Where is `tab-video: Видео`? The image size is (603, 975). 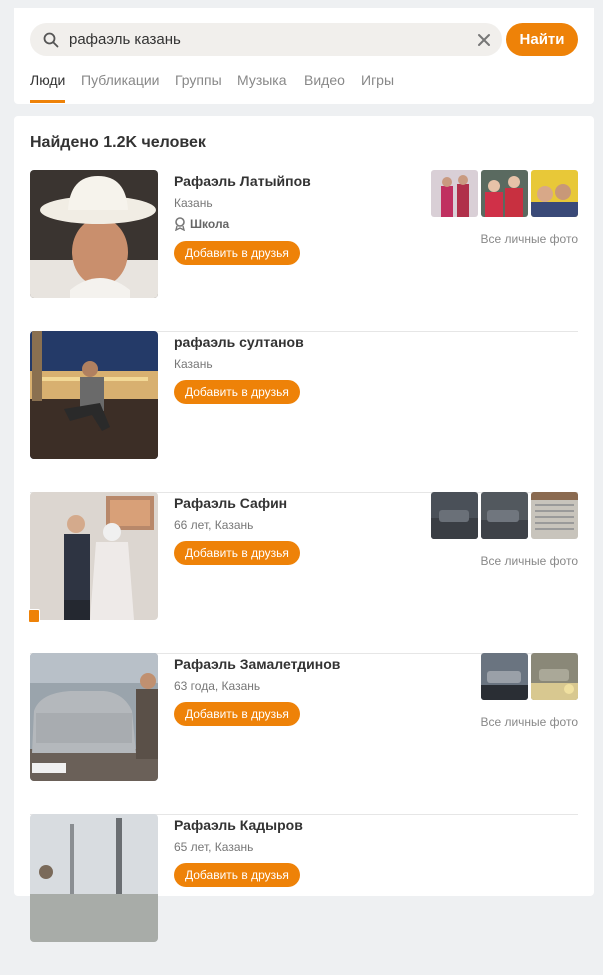 tab-video: Видео is located at coordinates (324, 80).